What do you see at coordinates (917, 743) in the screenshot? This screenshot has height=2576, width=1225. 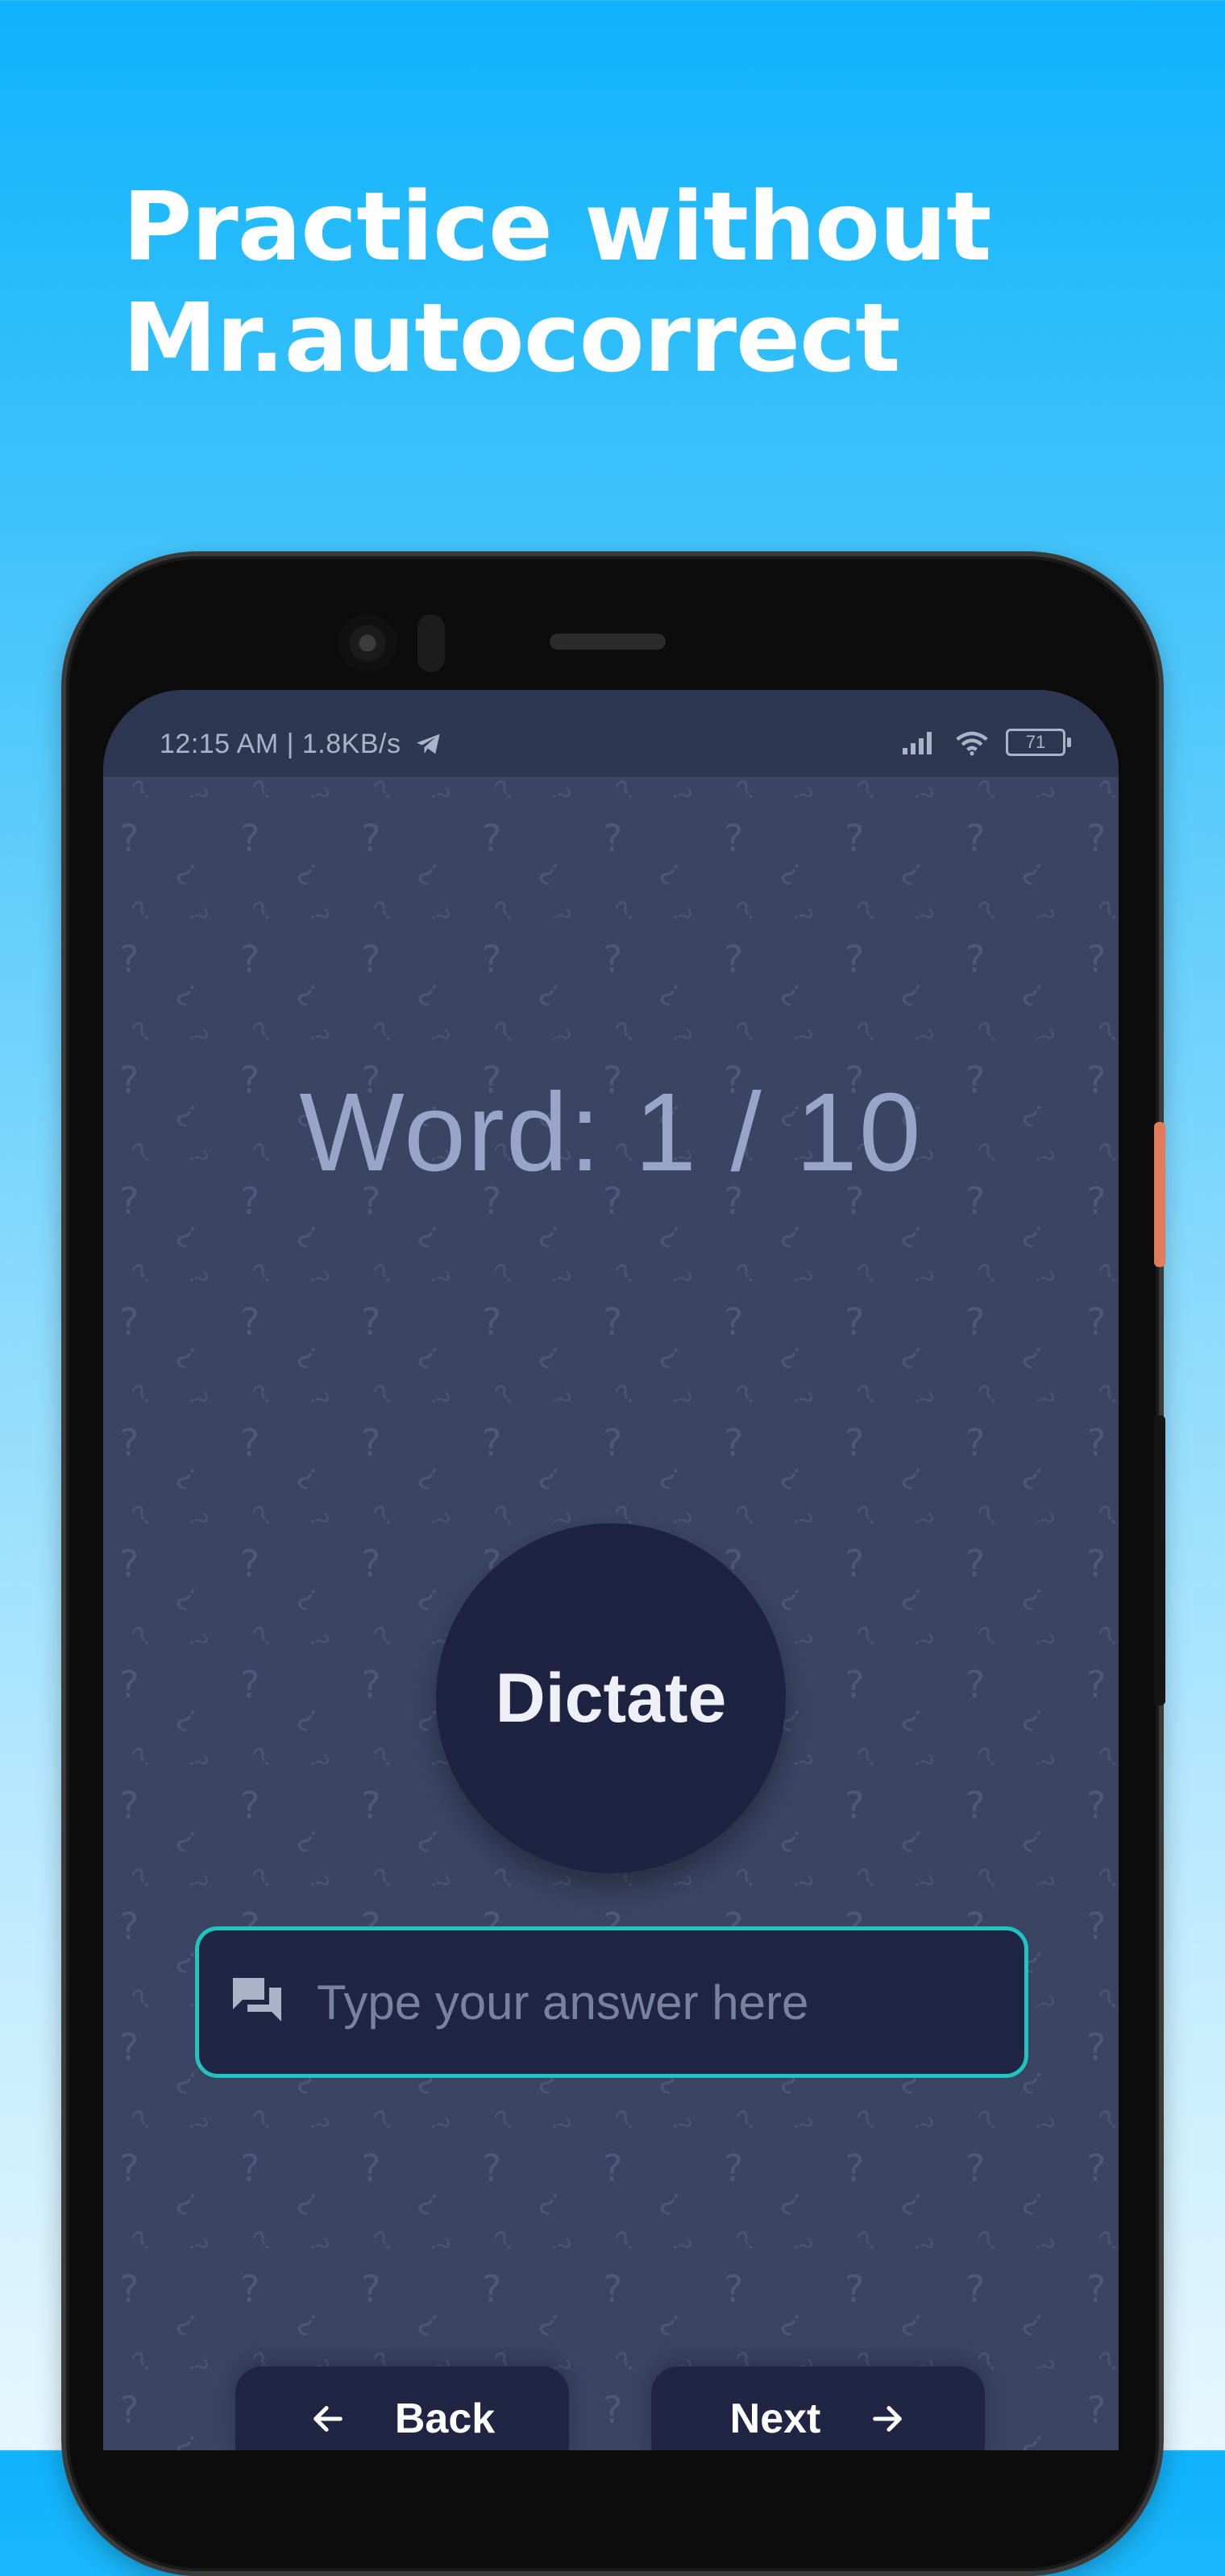 I see `signal-icon` at bounding box center [917, 743].